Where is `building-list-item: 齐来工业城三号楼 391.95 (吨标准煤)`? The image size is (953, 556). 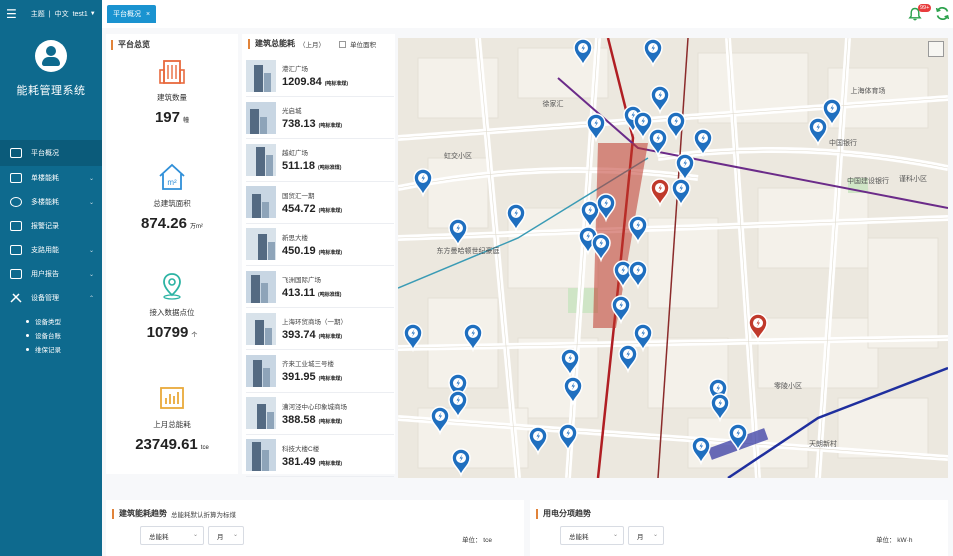 building-list-item: 齐来工业城三号楼 391.95 (吨标准煤) is located at coordinates (320, 371).